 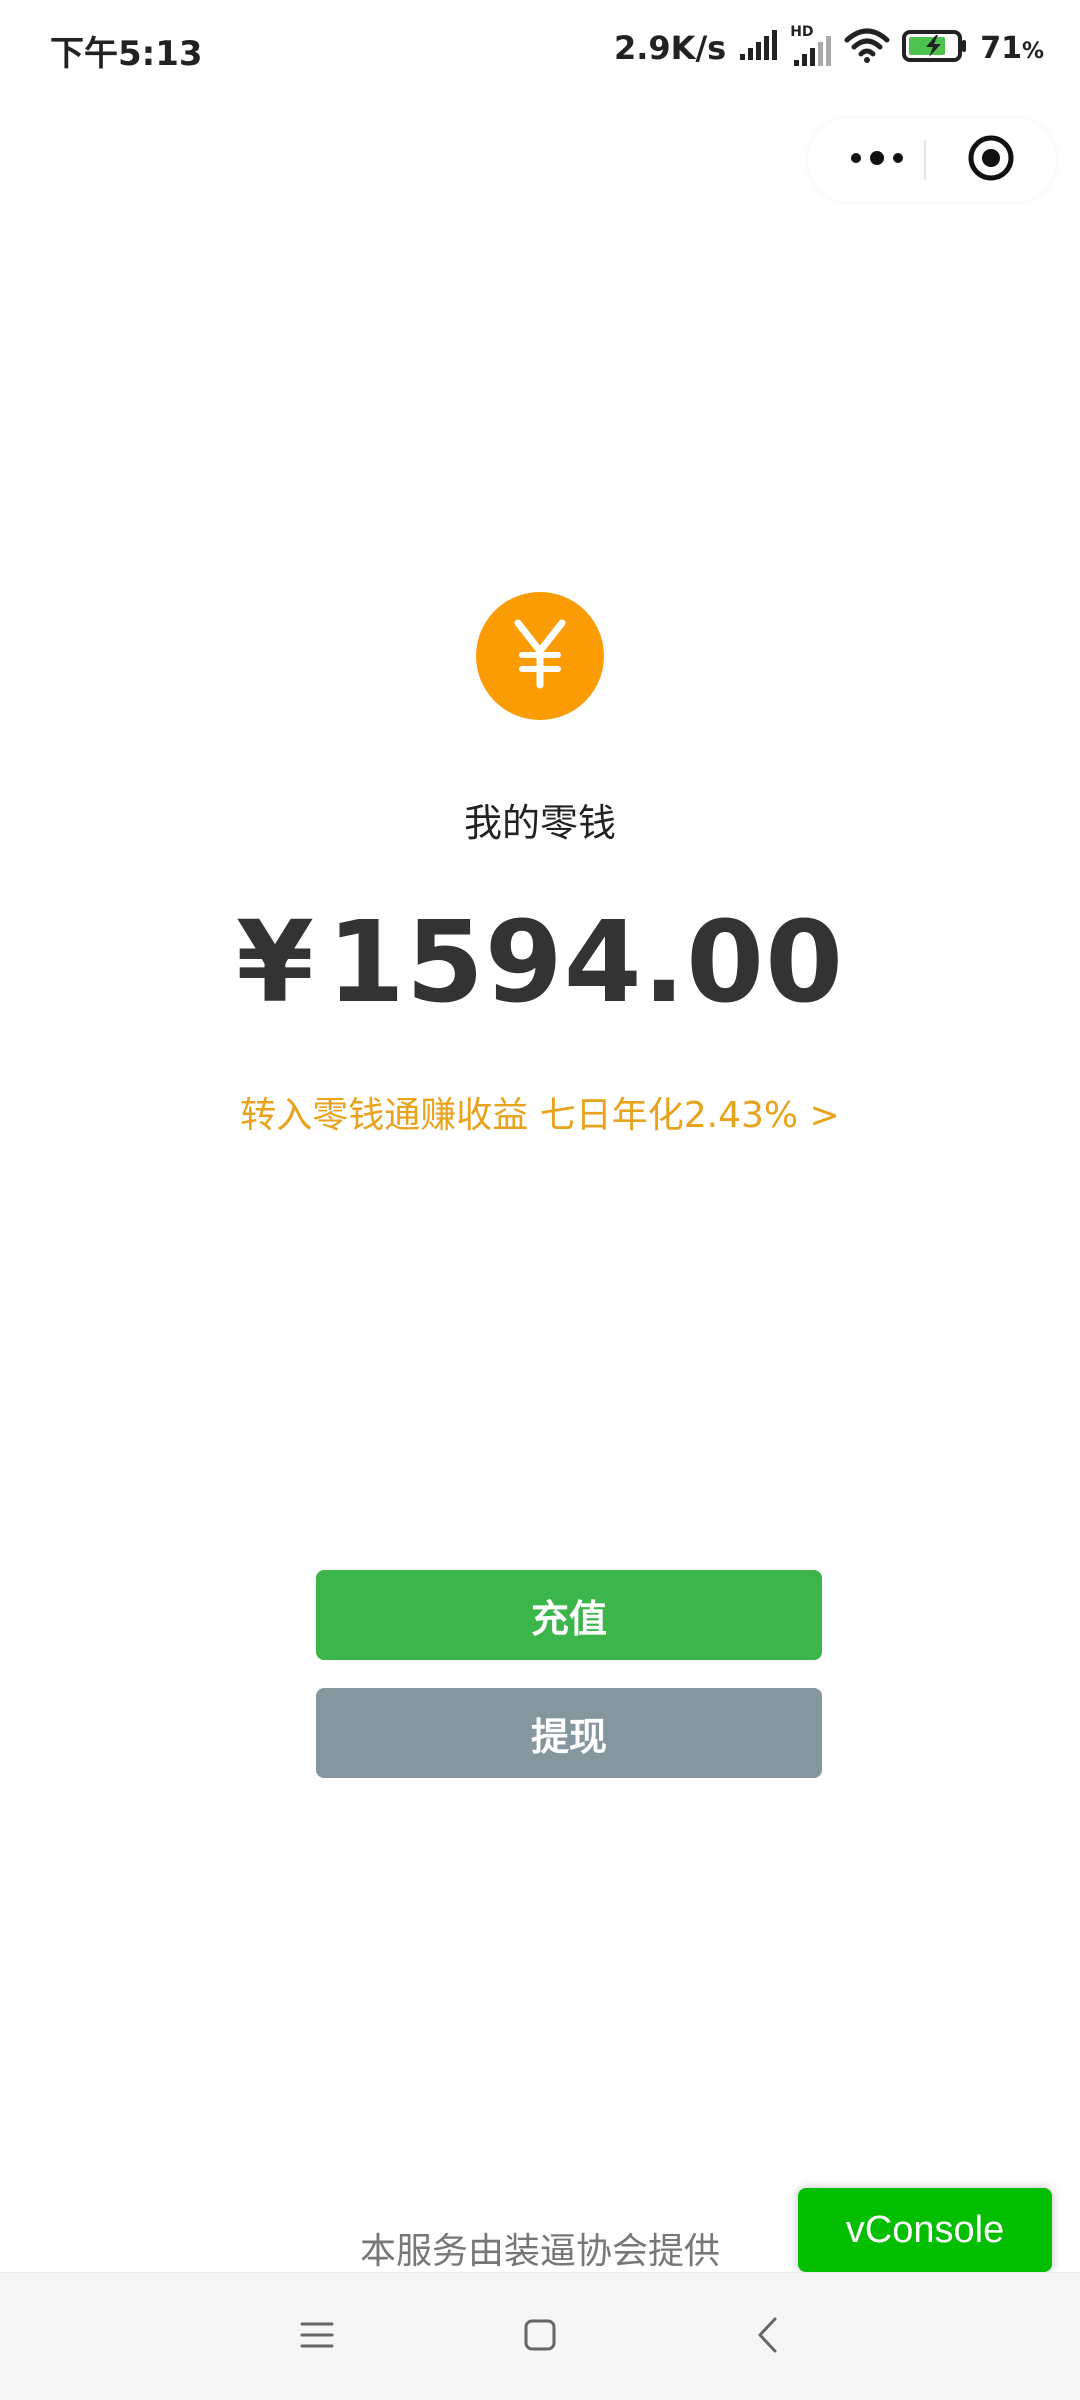 I want to click on home-button, so click(x=540, y=2337).